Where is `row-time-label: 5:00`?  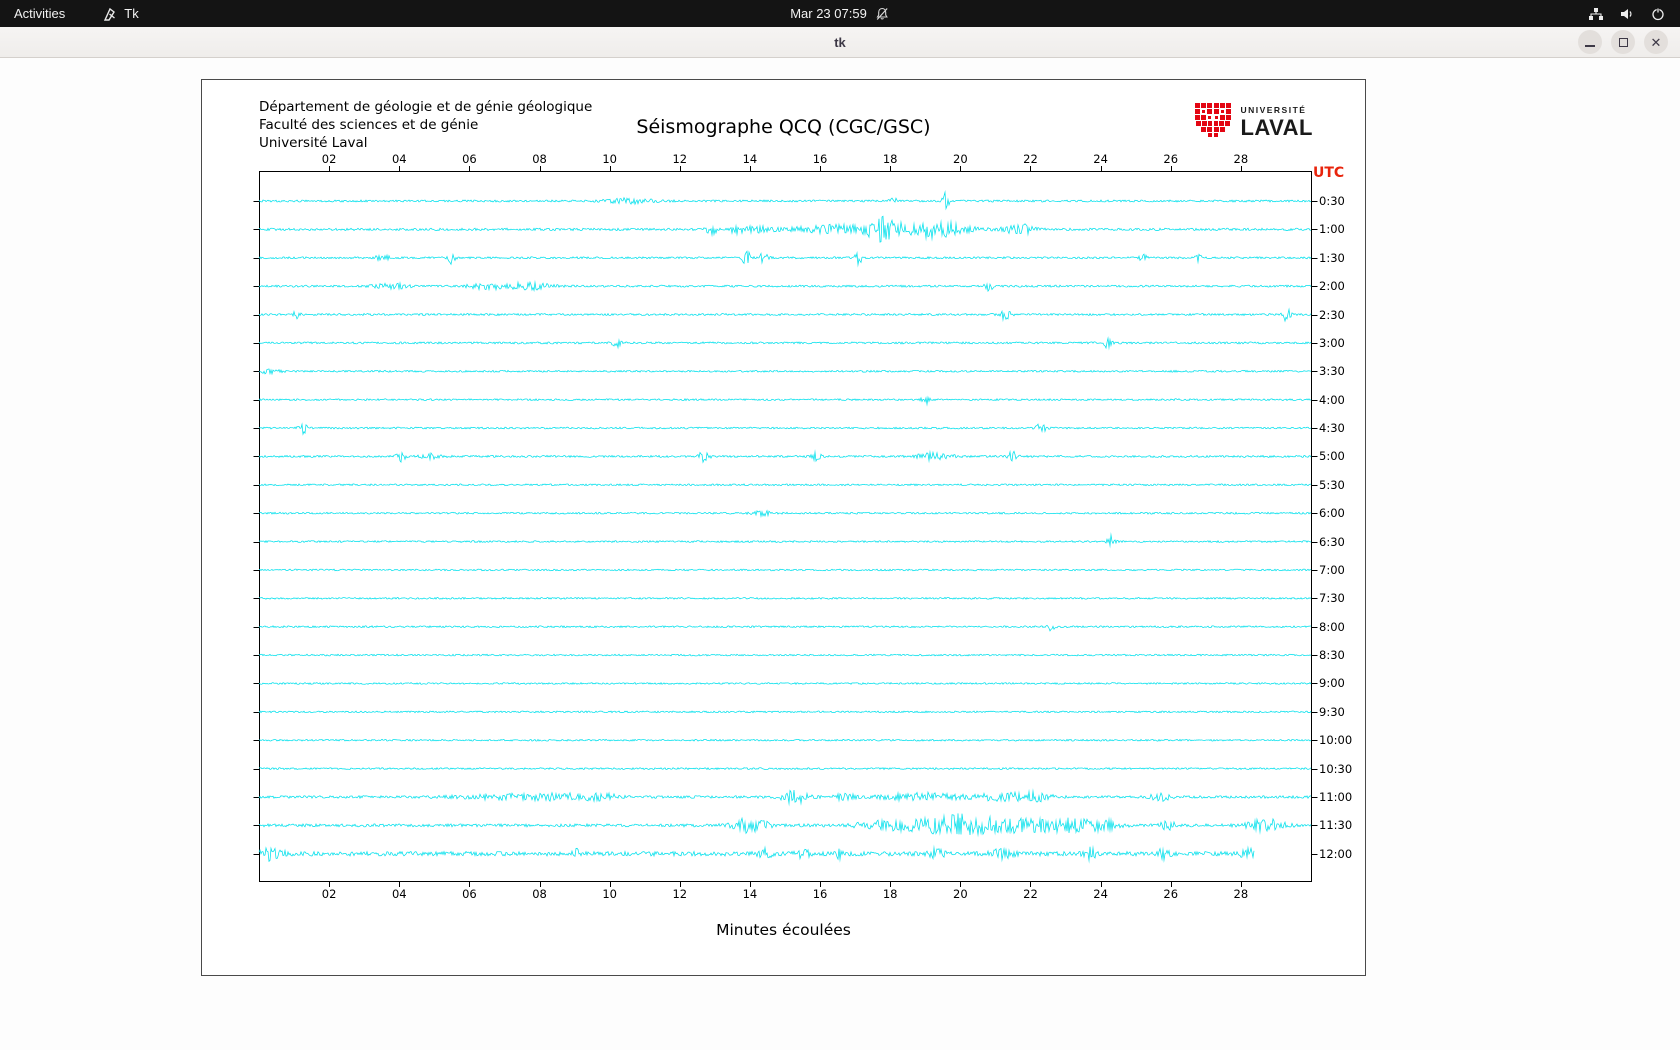
row-time-label: 5:00 is located at coordinates (1332, 456).